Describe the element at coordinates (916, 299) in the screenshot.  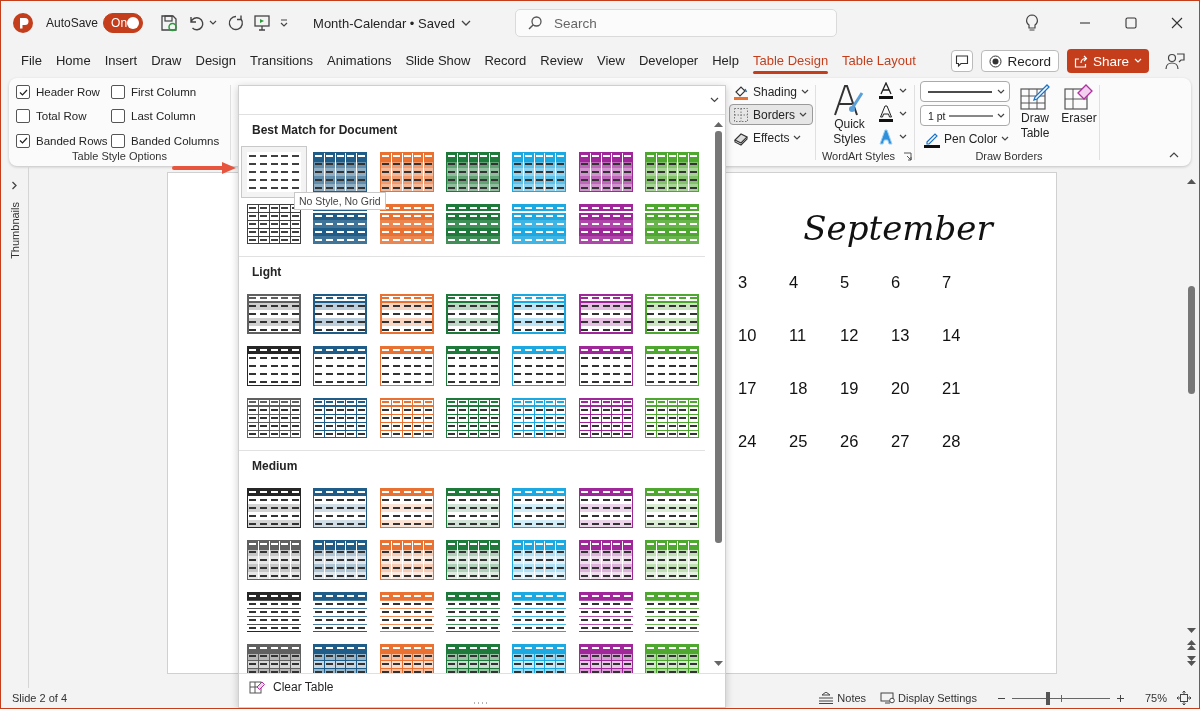
I see `calendar-day: 6` at that location.